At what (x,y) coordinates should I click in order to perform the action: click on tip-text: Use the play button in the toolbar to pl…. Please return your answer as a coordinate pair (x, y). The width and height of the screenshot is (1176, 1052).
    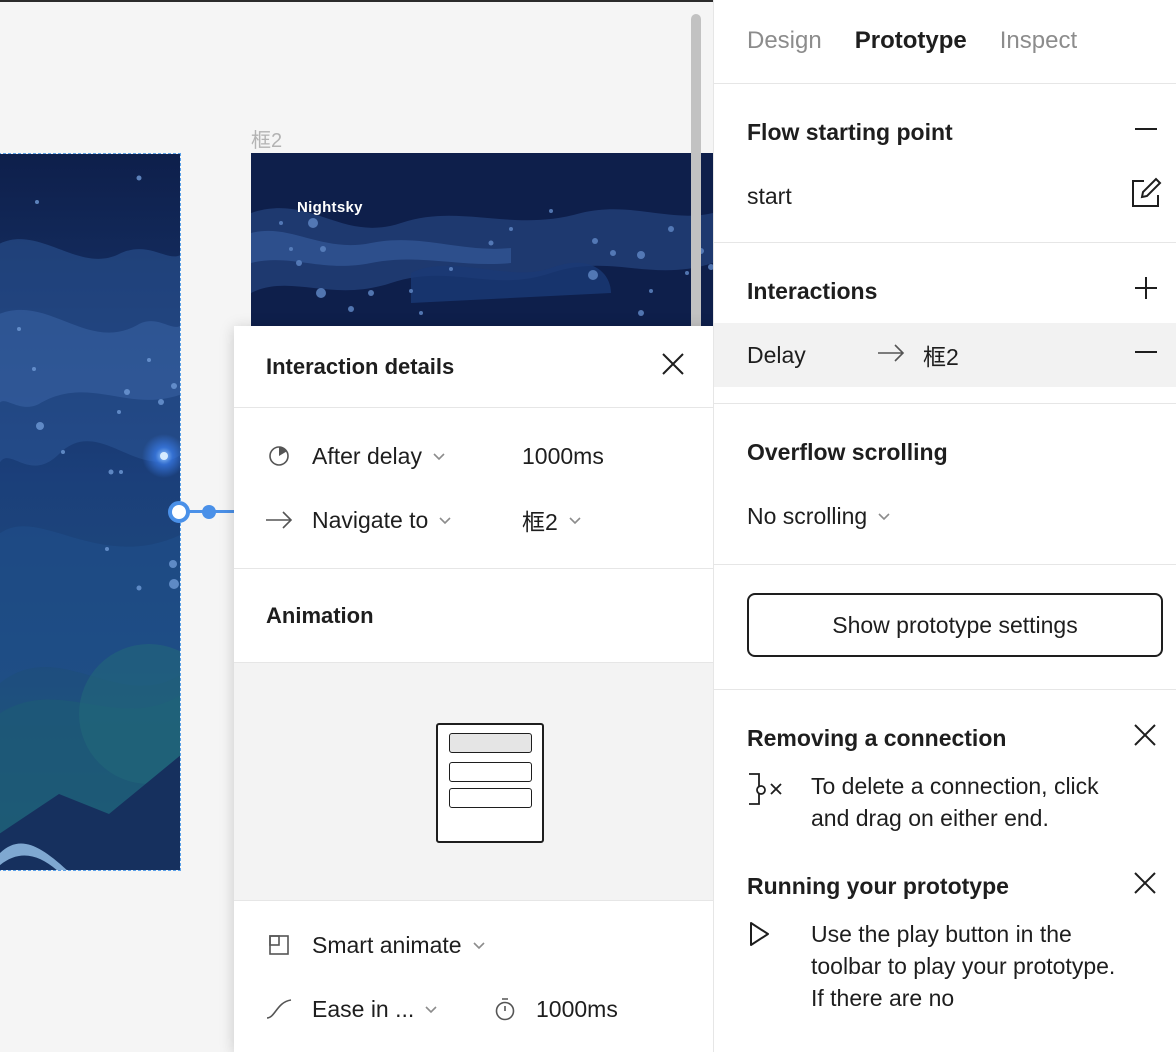
    Looking at the image, I should click on (963, 966).